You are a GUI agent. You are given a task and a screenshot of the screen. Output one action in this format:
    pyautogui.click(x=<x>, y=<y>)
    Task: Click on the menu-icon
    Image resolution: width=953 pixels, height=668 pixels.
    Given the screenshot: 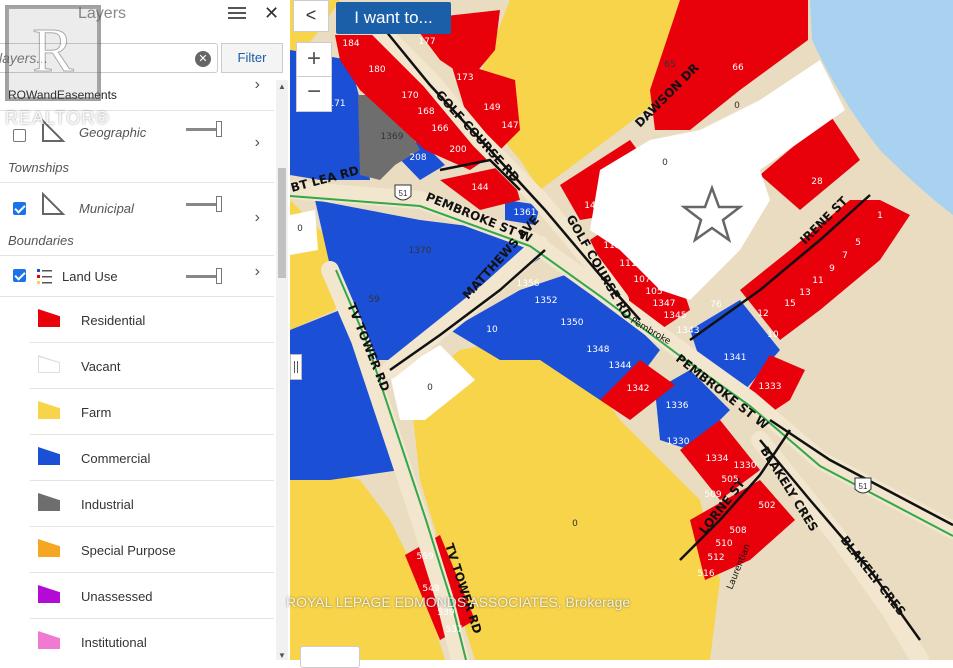 What is the action you would take?
    pyautogui.click(x=237, y=14)
    